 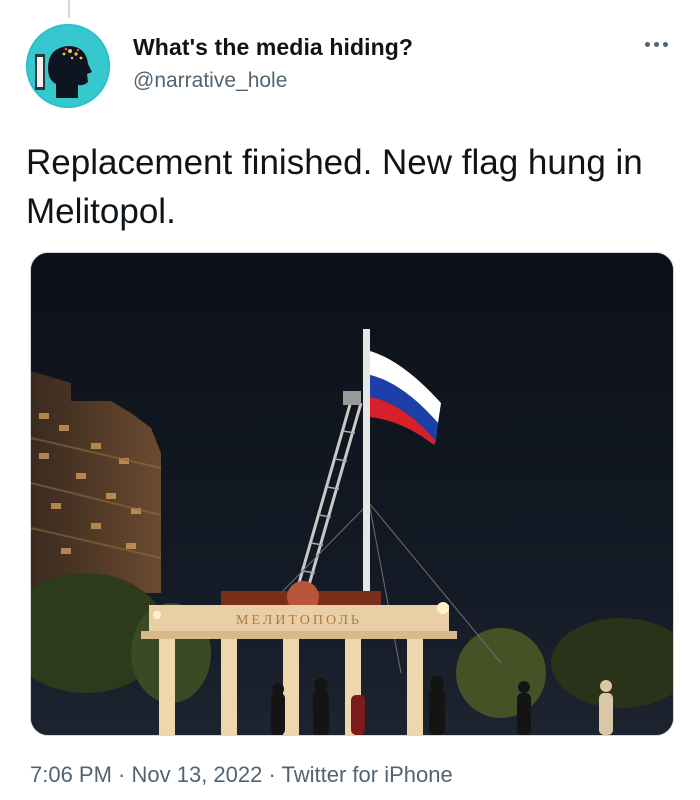 What do you see at coordinates (197, 774) in the screenshot?
I see `tweet-date: Nov 13, 2022` at bounding box center [197, 774].